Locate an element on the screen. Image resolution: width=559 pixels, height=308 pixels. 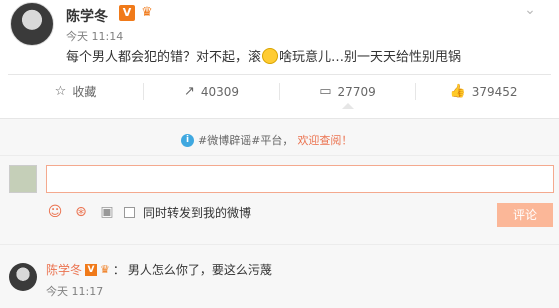
repost-icon: ↗ is located at coordinates (189, 91).